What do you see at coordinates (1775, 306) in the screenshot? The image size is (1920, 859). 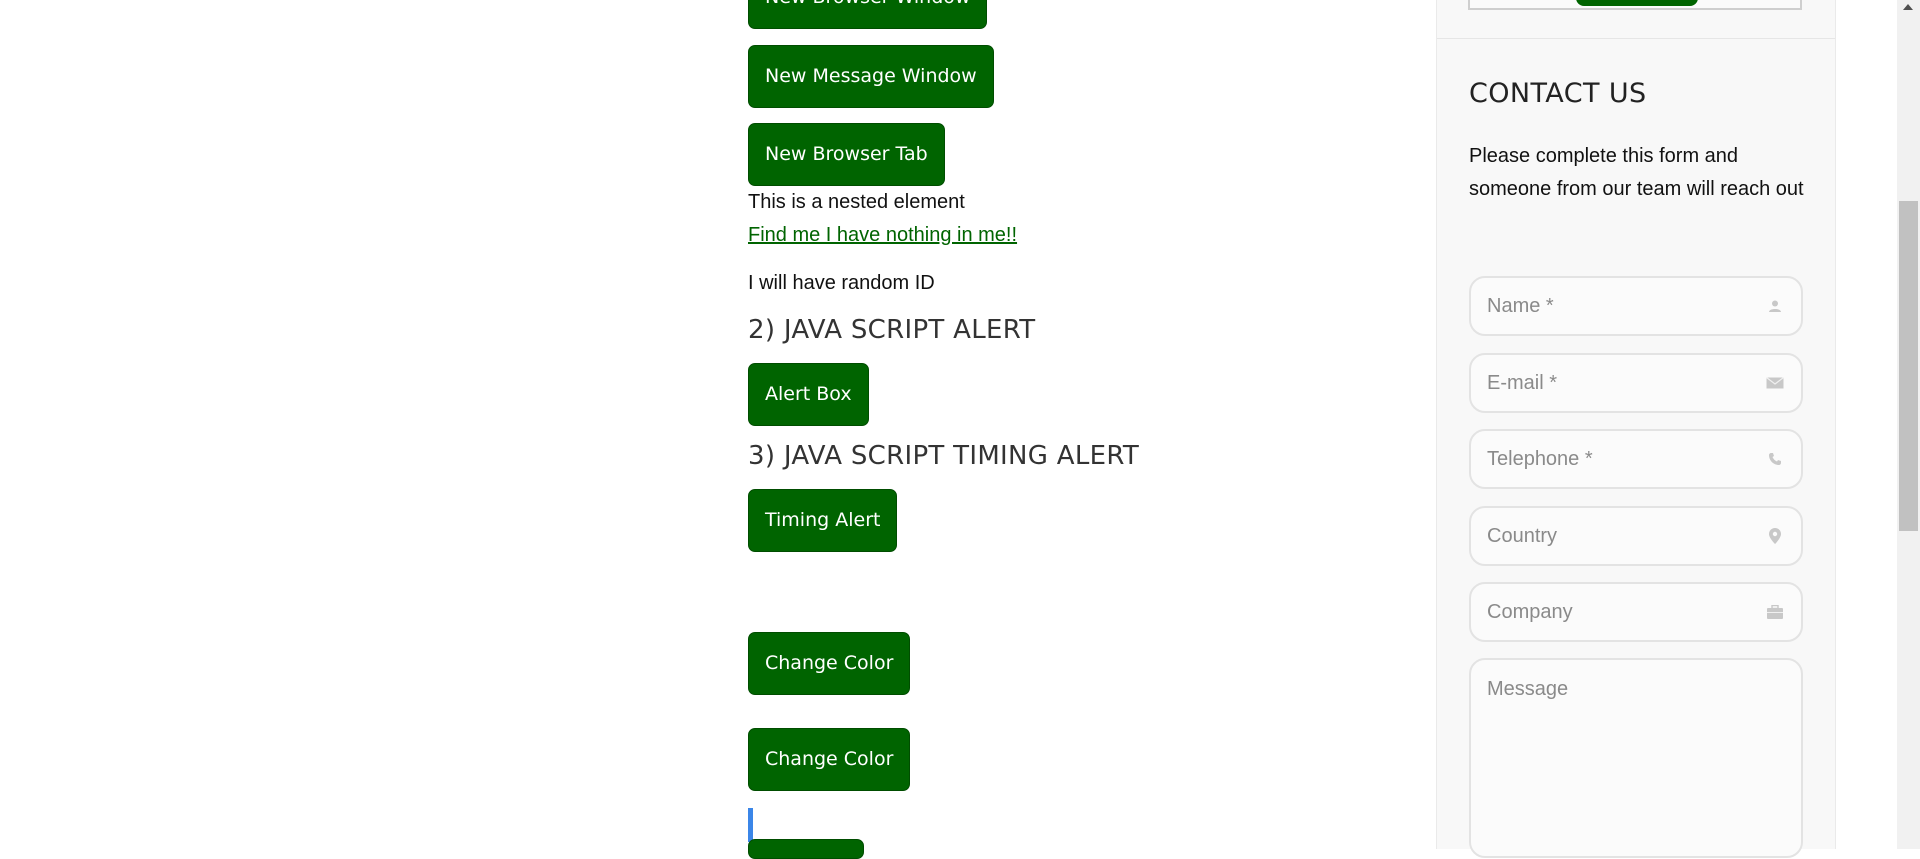 I see `user-icon` at bounding box center [1775, 306].